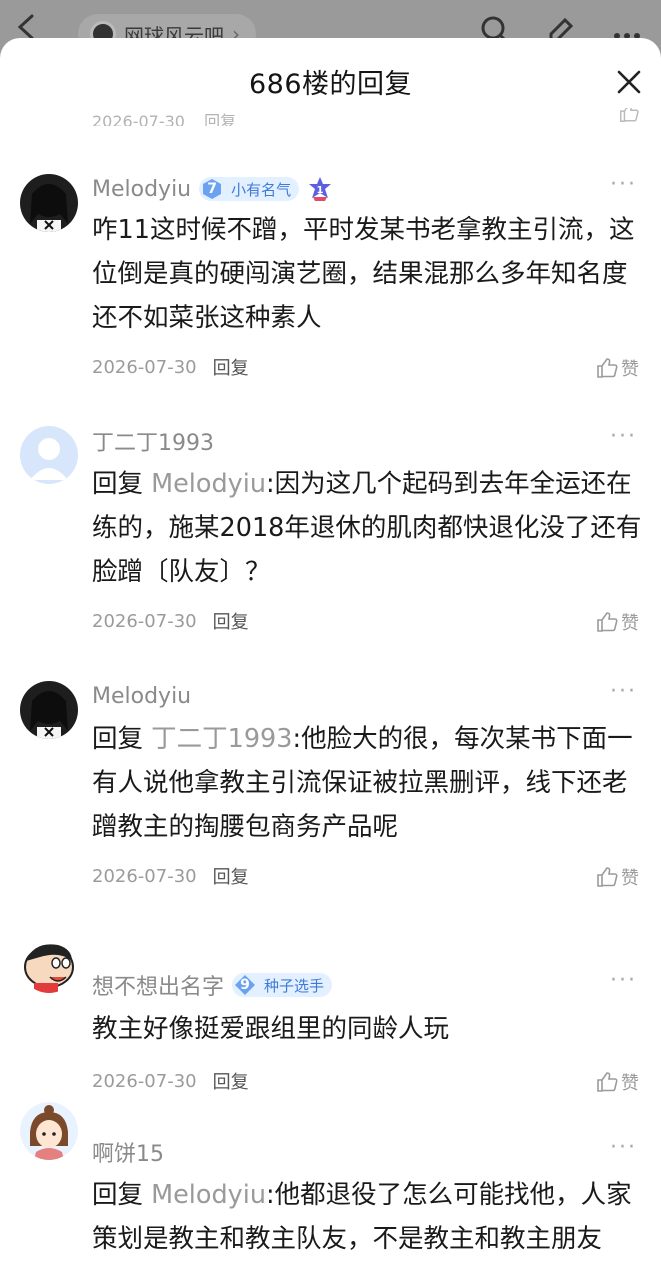 The height and width of the screenshot is (1280, 661). I want to click on username: 啊饼15, so click(128, 1152).